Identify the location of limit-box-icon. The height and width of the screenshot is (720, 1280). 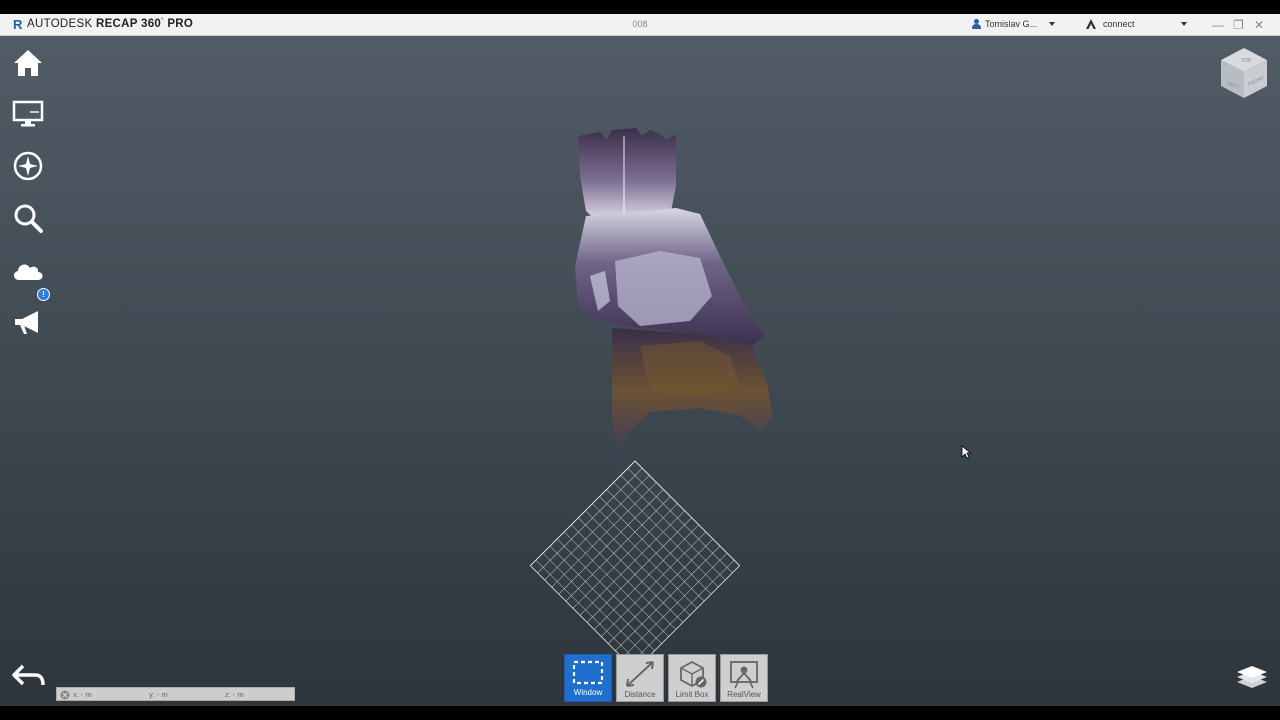
(693, 674).